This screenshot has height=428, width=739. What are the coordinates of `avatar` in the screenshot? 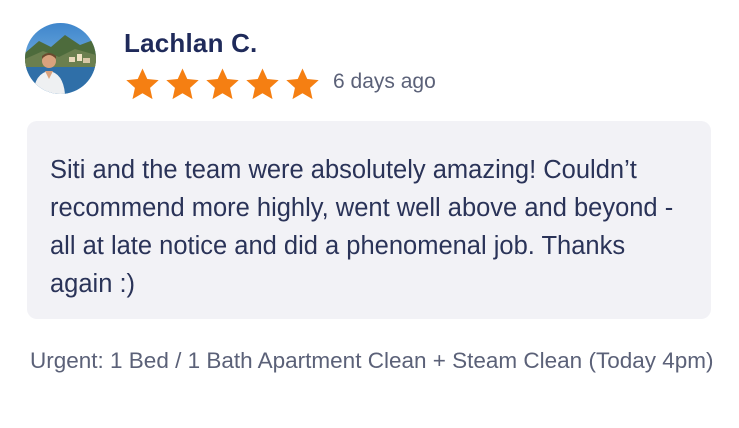 It's located at (60, 58).